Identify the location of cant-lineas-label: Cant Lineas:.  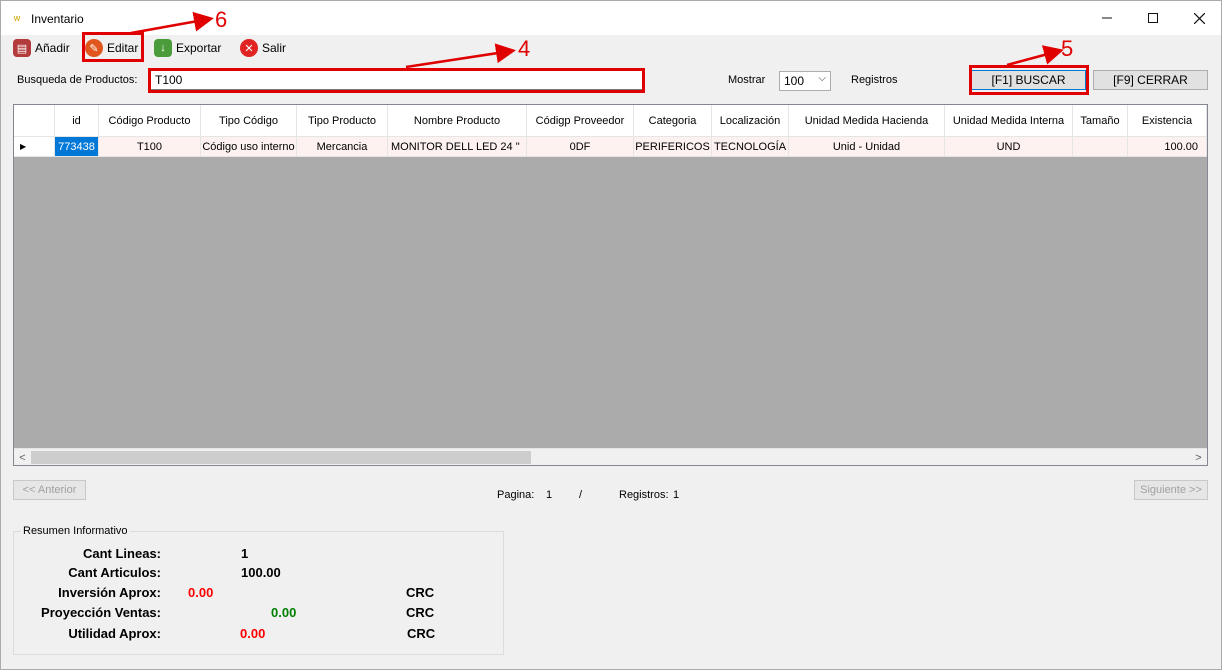
(121, 553).